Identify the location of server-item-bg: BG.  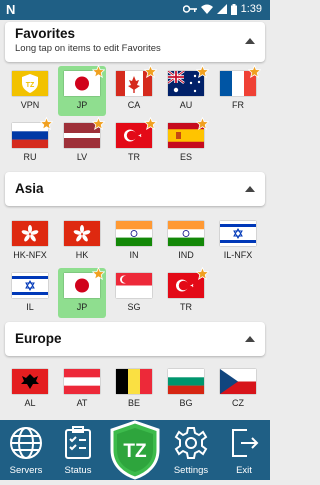
(186, 389).